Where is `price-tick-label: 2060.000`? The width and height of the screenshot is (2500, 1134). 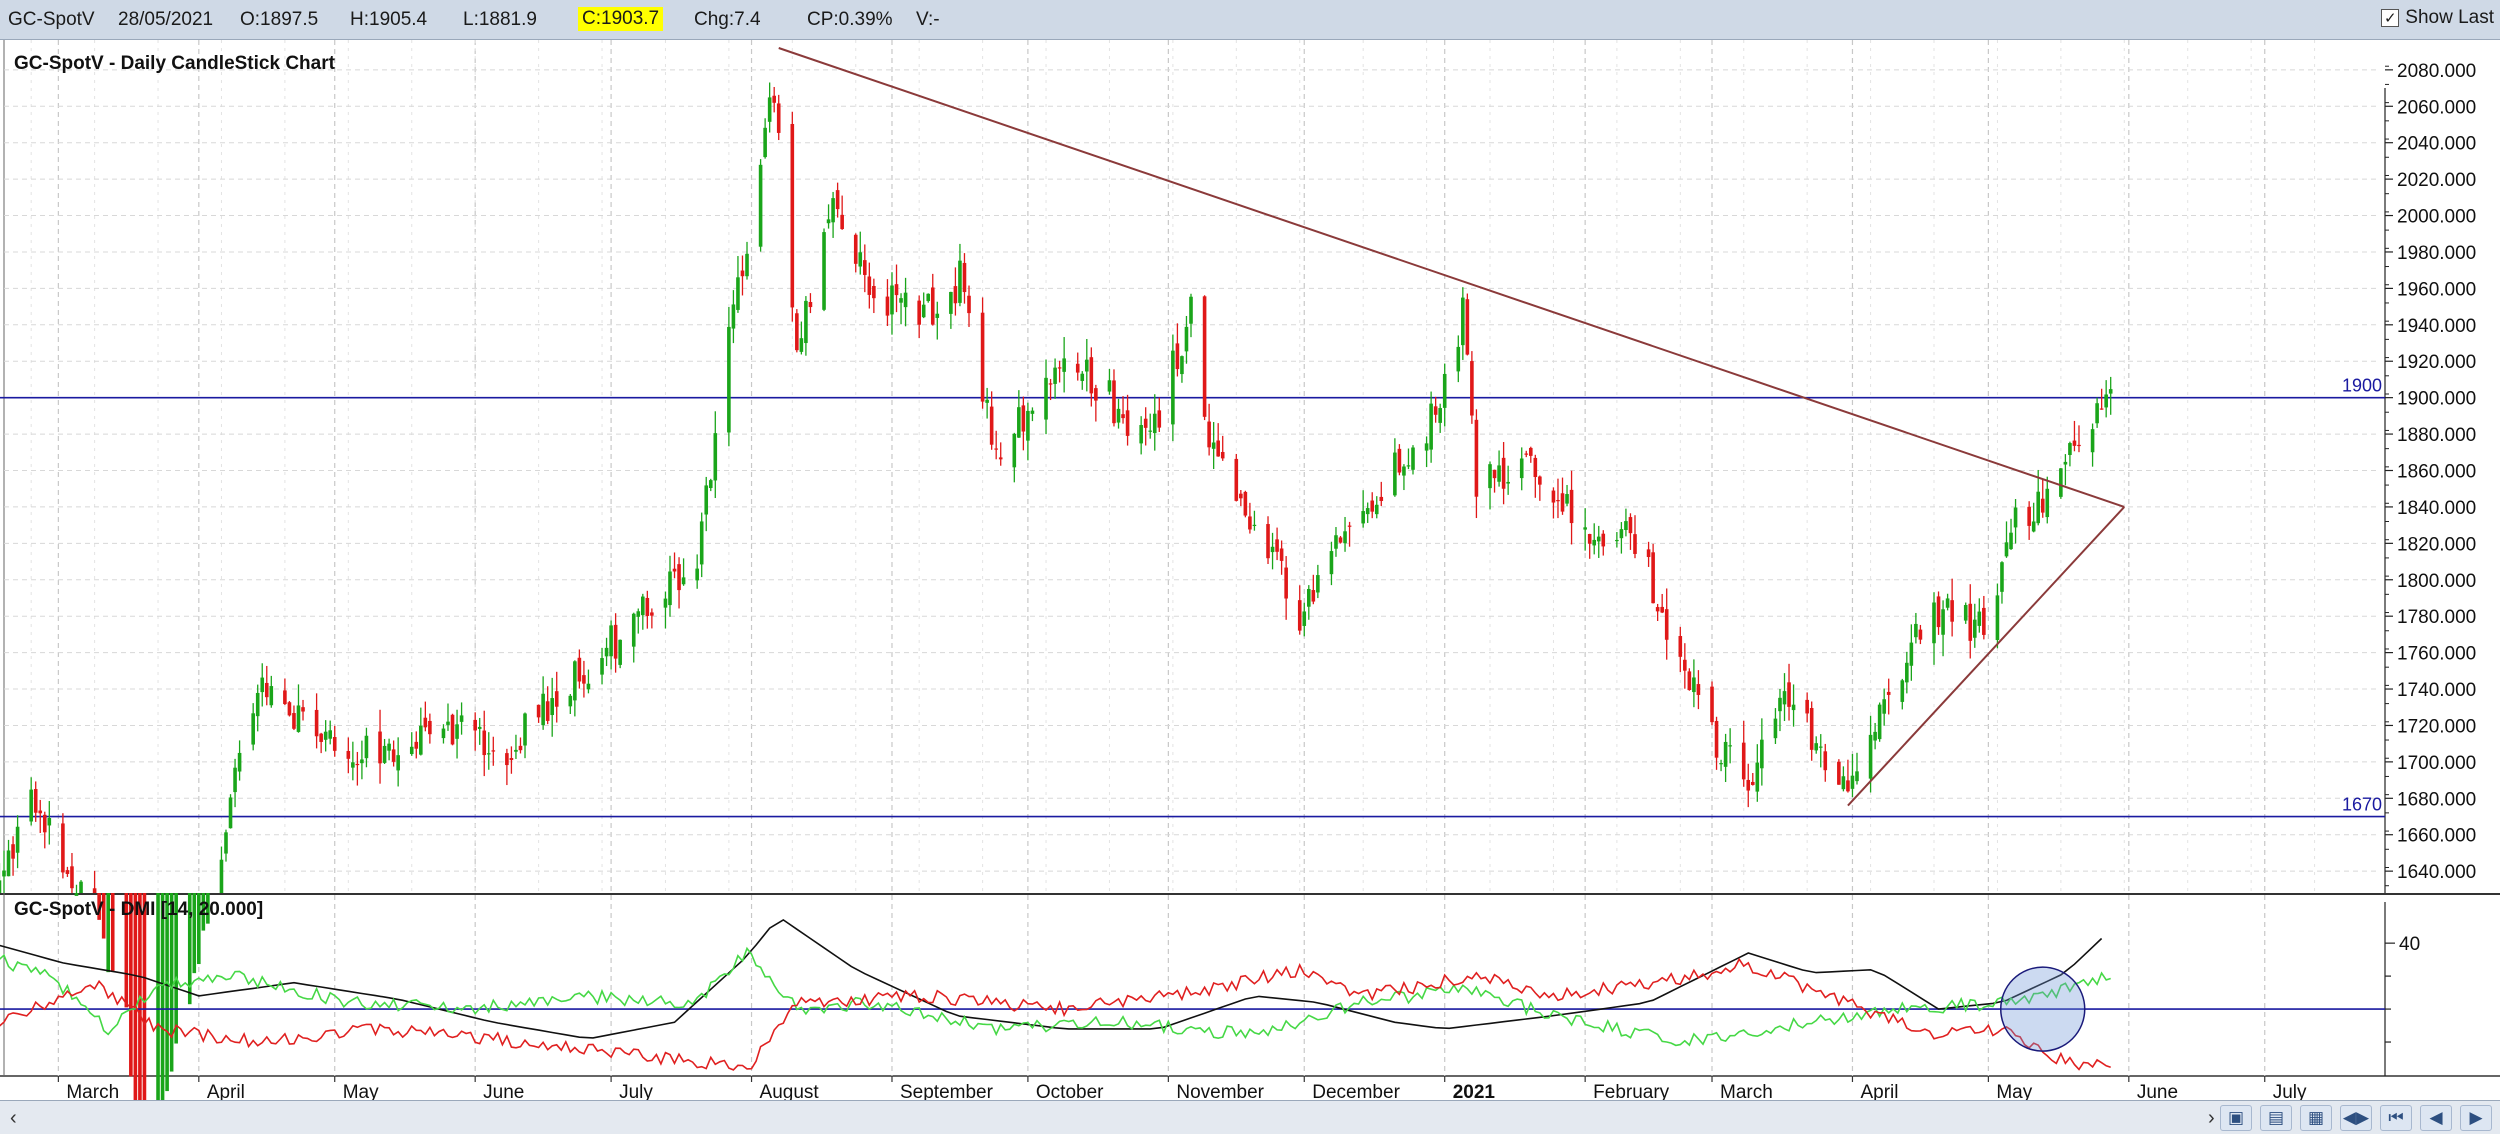 price-tick-label: 2060.000 is located at coordinates (2436, 107).